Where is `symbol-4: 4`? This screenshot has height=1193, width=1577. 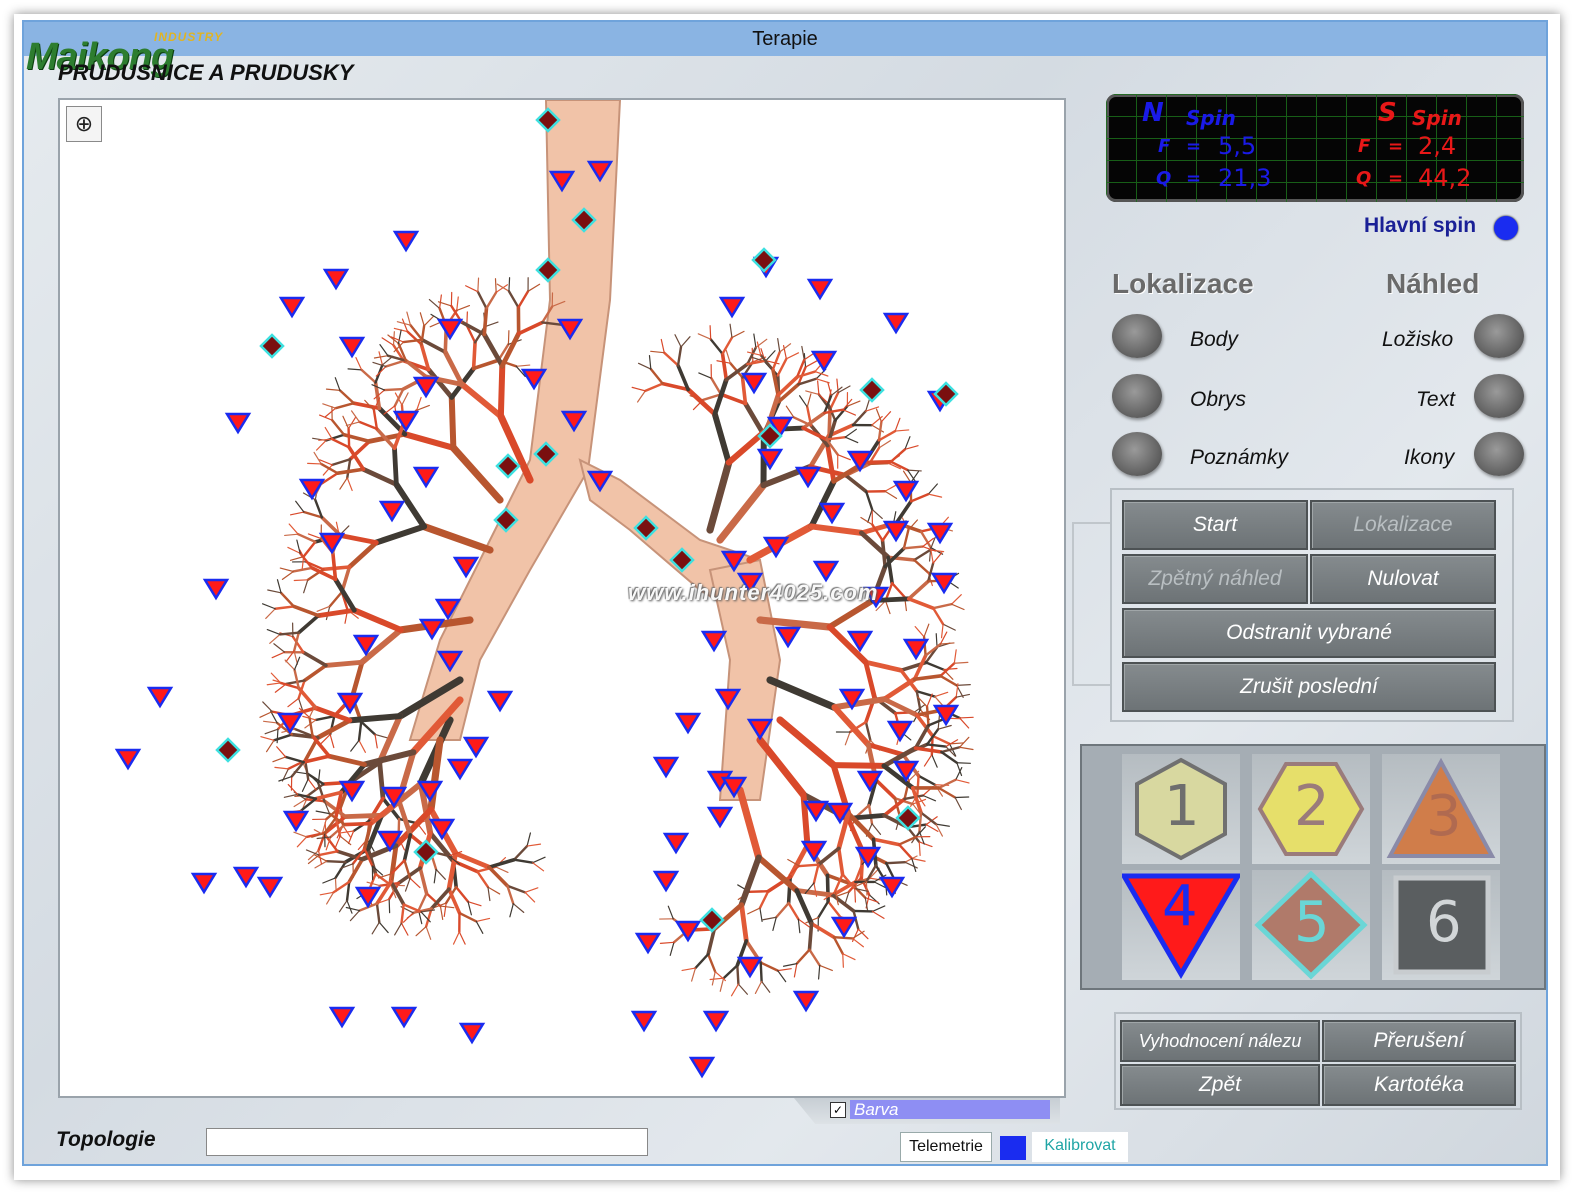
symbol-4: 4 is located at coordinates (1181, 925).